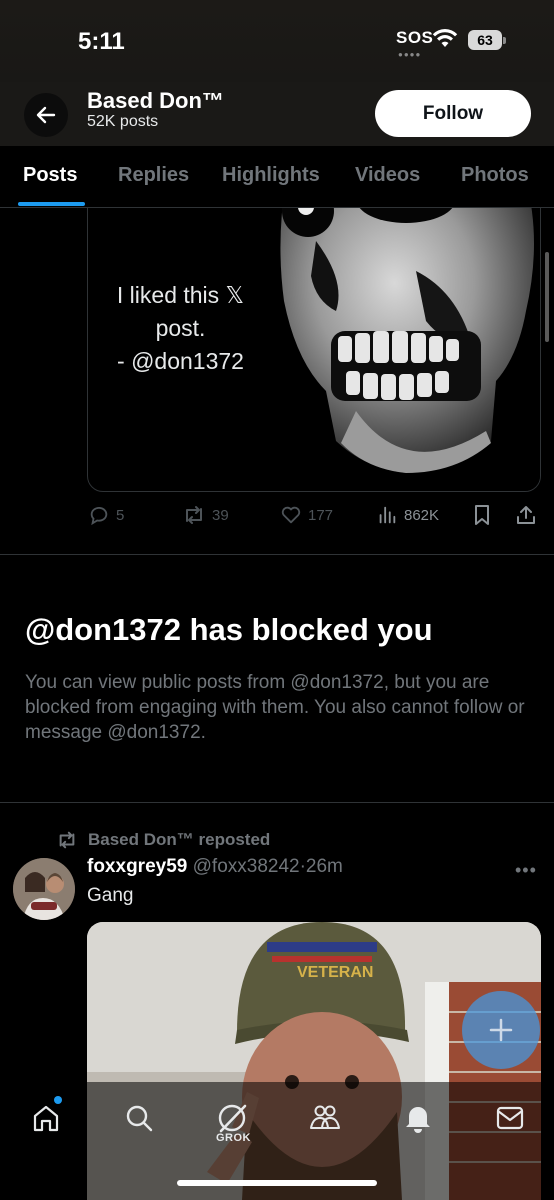  I want to click on grok-label: GROK, so click(233, 1138).